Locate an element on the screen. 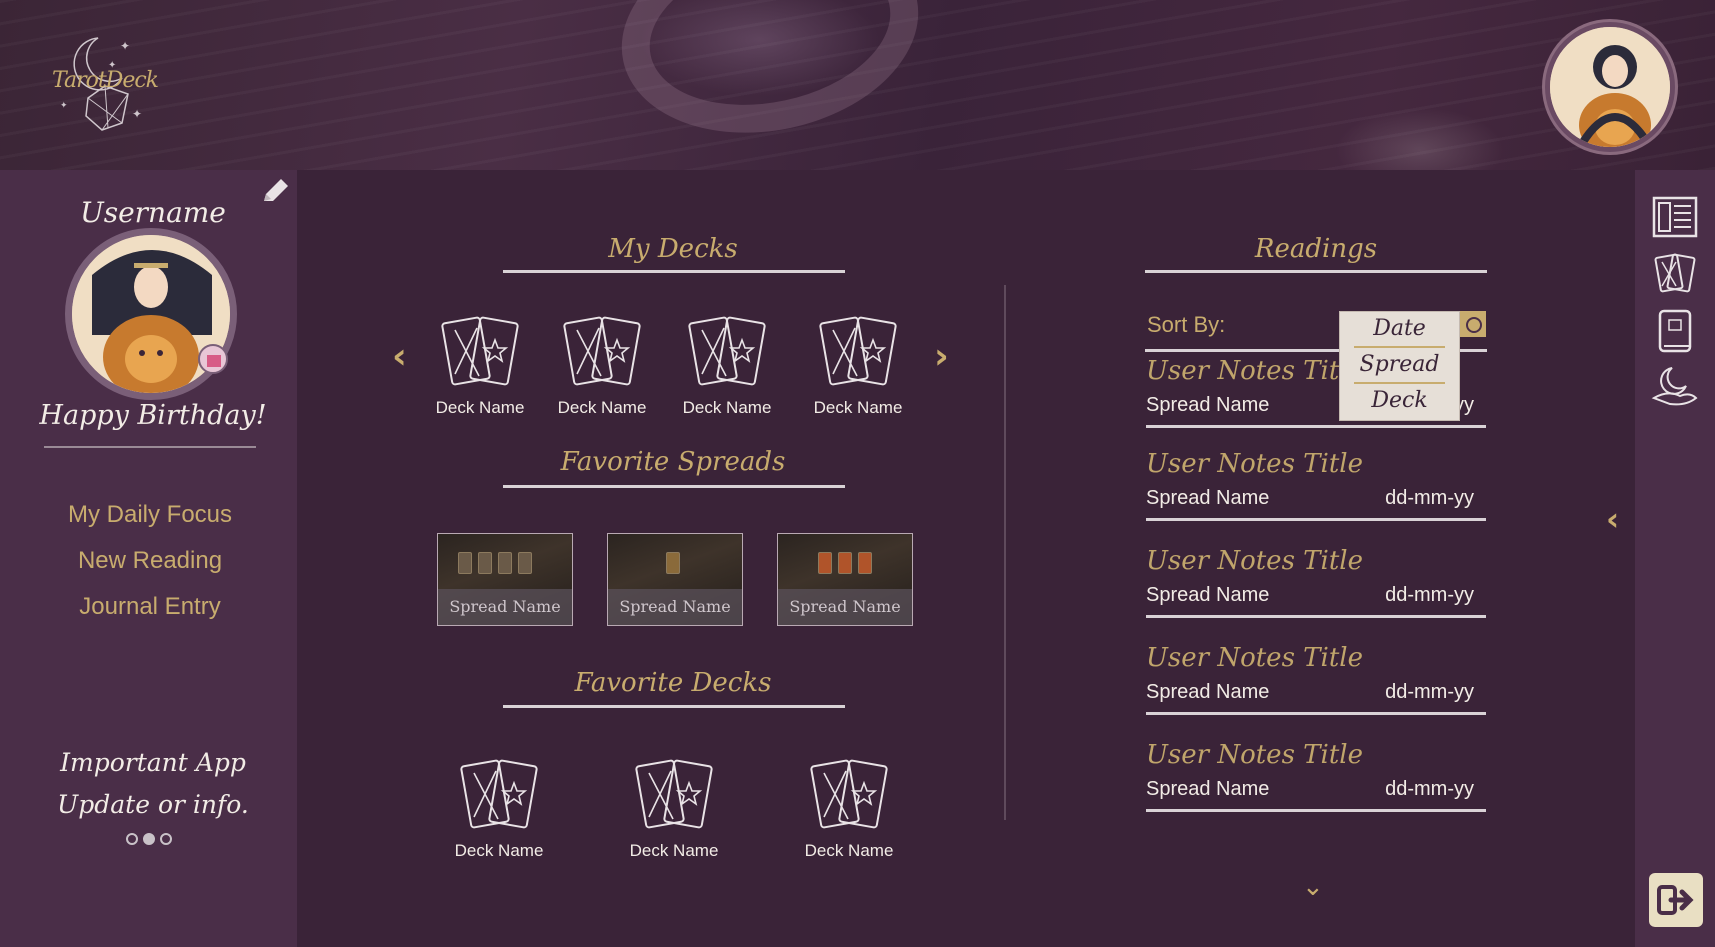 This screenshot has height=947, width=1715. birthday-greeting: Happy Birthday! is located at coordinates (153, 415).